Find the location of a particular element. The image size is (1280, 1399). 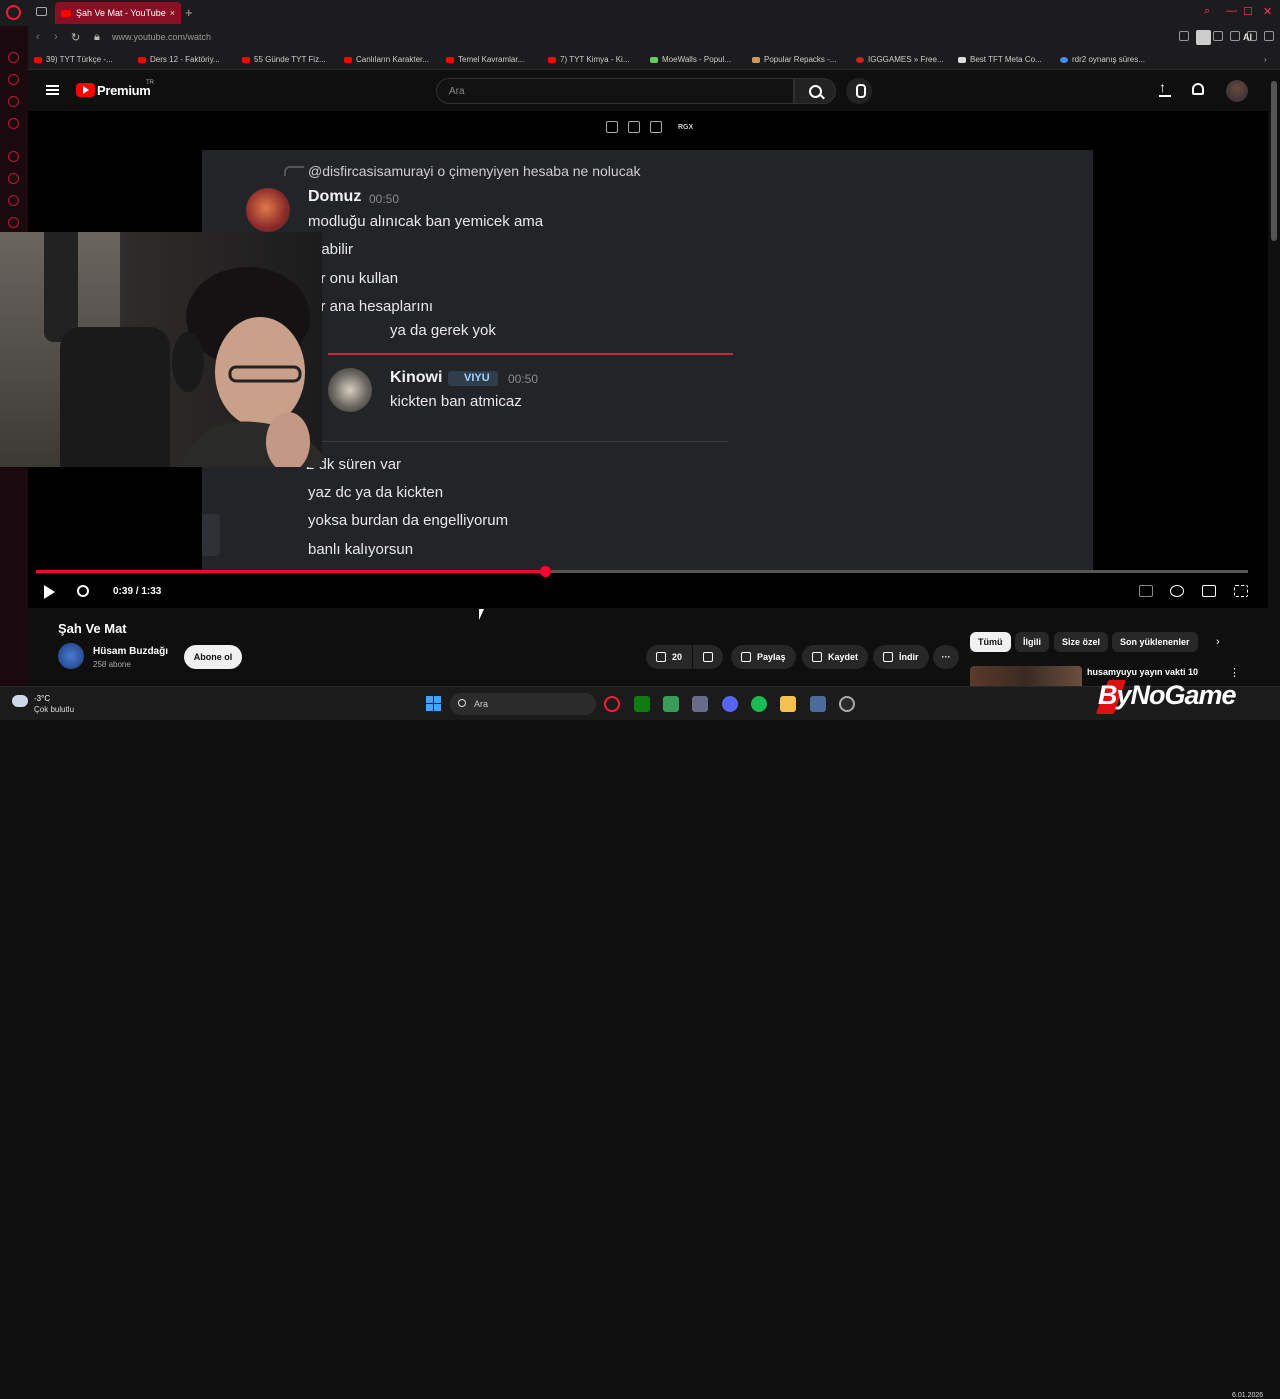

chip-related: İlgili is located at coordinates (1032, 642).